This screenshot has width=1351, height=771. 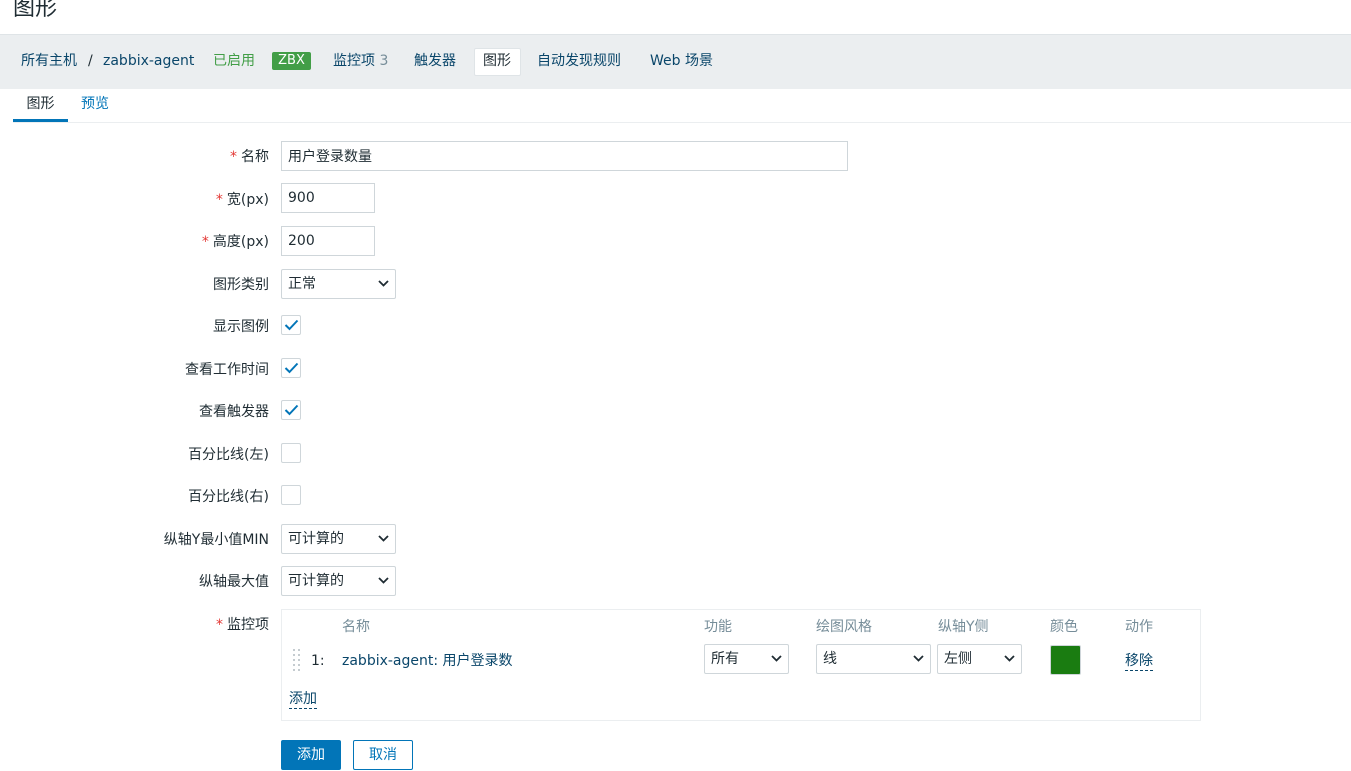 I want to click on items-label: * 监控项, so click(x=242, y=625).